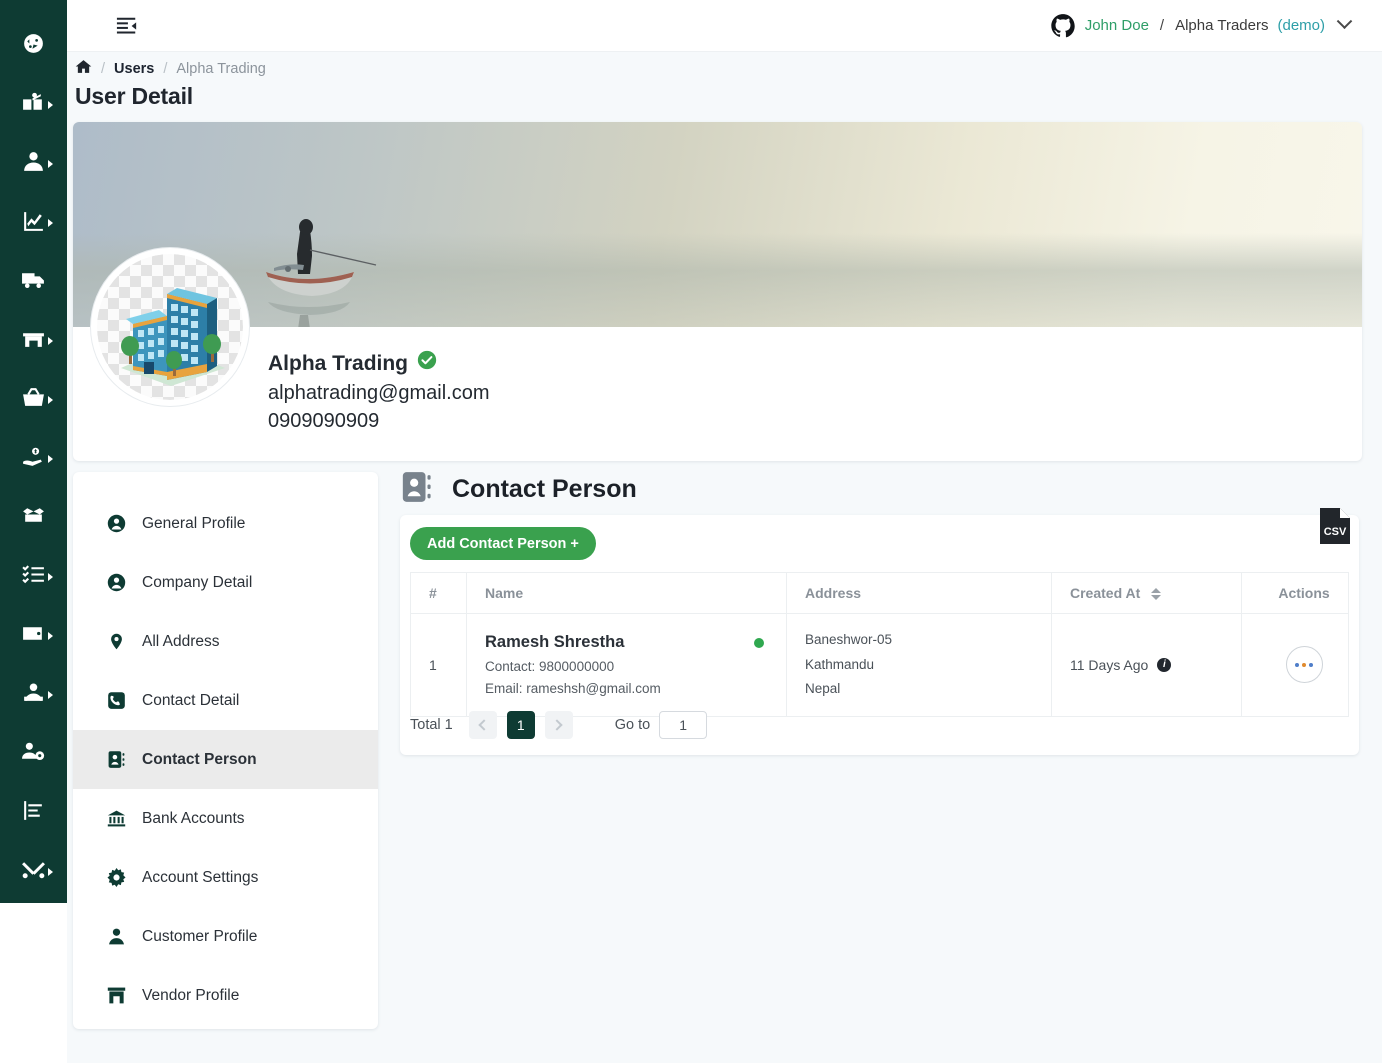 Image resolution: width=1382 pixels, height=1063 pixels. I want to click on rail-item-delivery, so click(33, 281).